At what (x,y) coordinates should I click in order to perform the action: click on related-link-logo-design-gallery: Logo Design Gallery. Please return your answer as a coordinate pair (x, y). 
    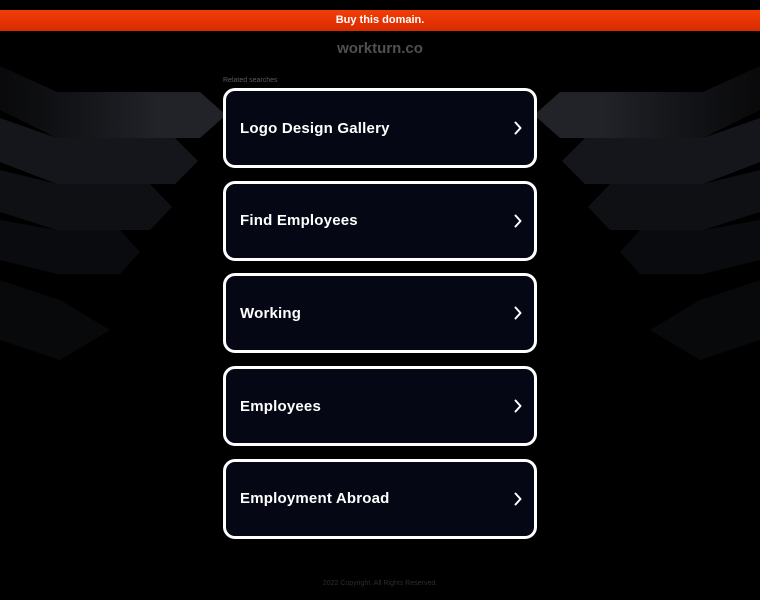
    Looking at the image, I should click on (380, 128).